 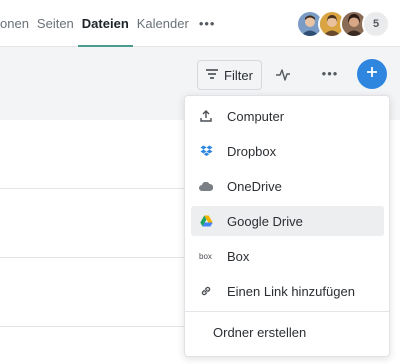 I want to click on tab-seiten: Seiten, so click(x=55, y=23).